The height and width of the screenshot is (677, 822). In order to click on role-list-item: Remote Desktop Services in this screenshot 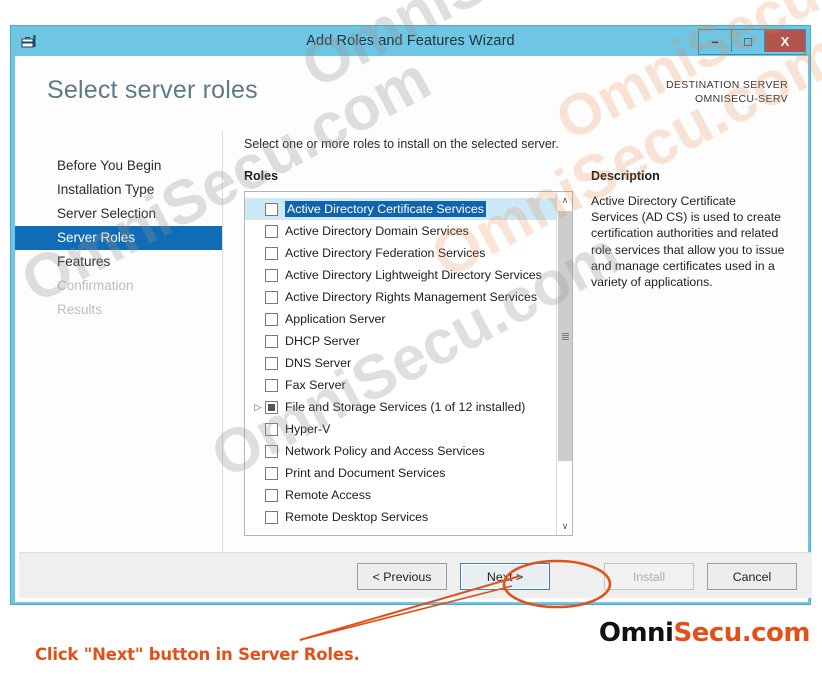, I will do `click(400, 517)`.